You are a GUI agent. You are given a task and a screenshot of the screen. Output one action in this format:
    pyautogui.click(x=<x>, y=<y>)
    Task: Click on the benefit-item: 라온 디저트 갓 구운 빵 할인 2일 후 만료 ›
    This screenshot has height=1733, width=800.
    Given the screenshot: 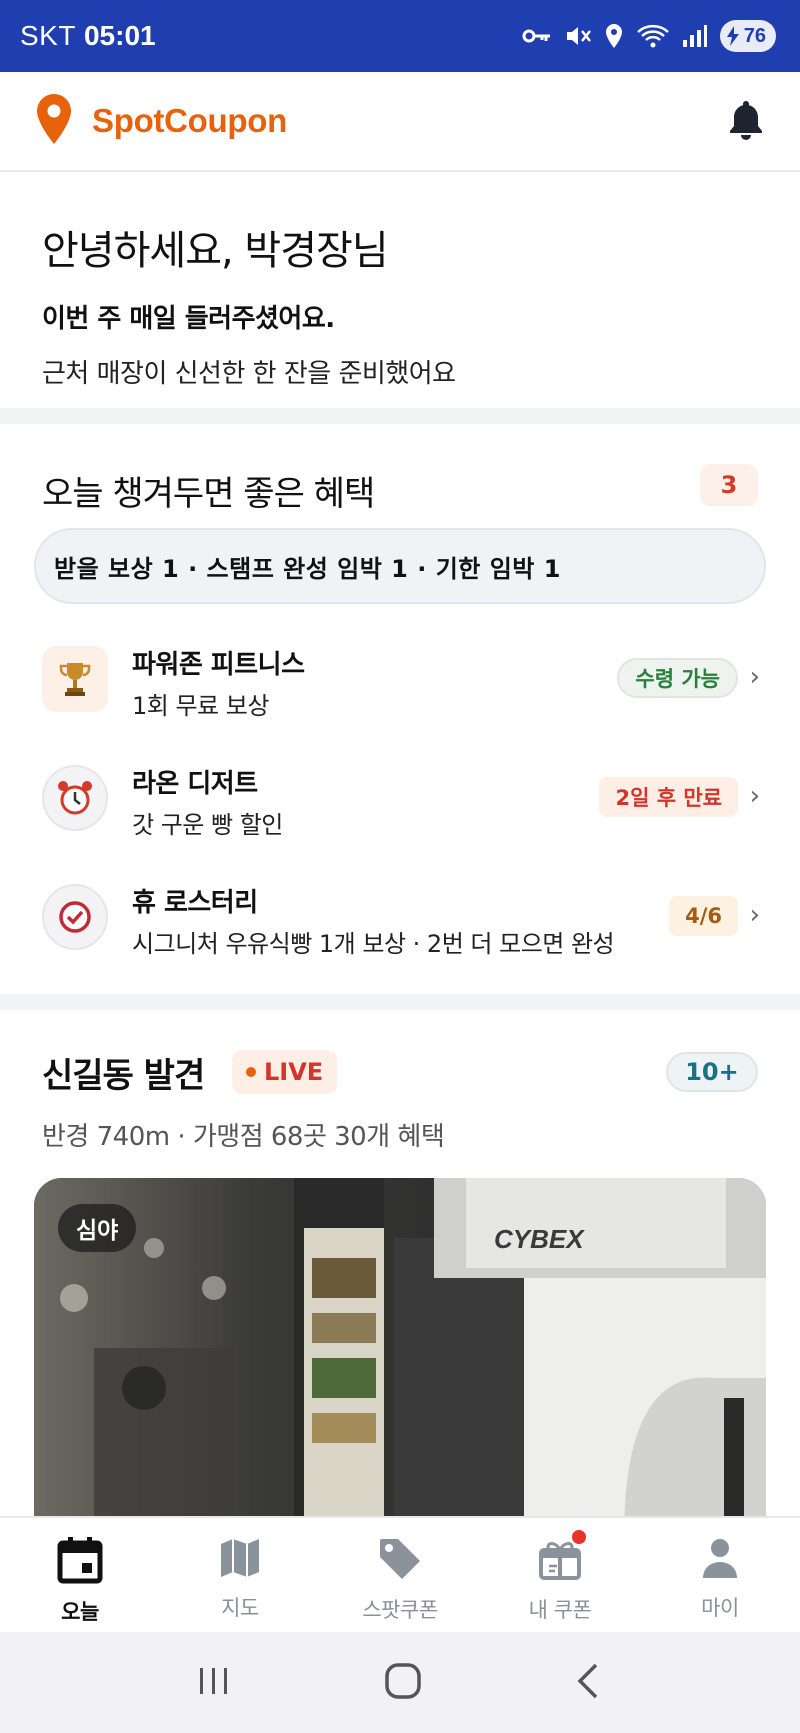 What is the action you would take?
    pyautogui.click(x=400, y=799)
    